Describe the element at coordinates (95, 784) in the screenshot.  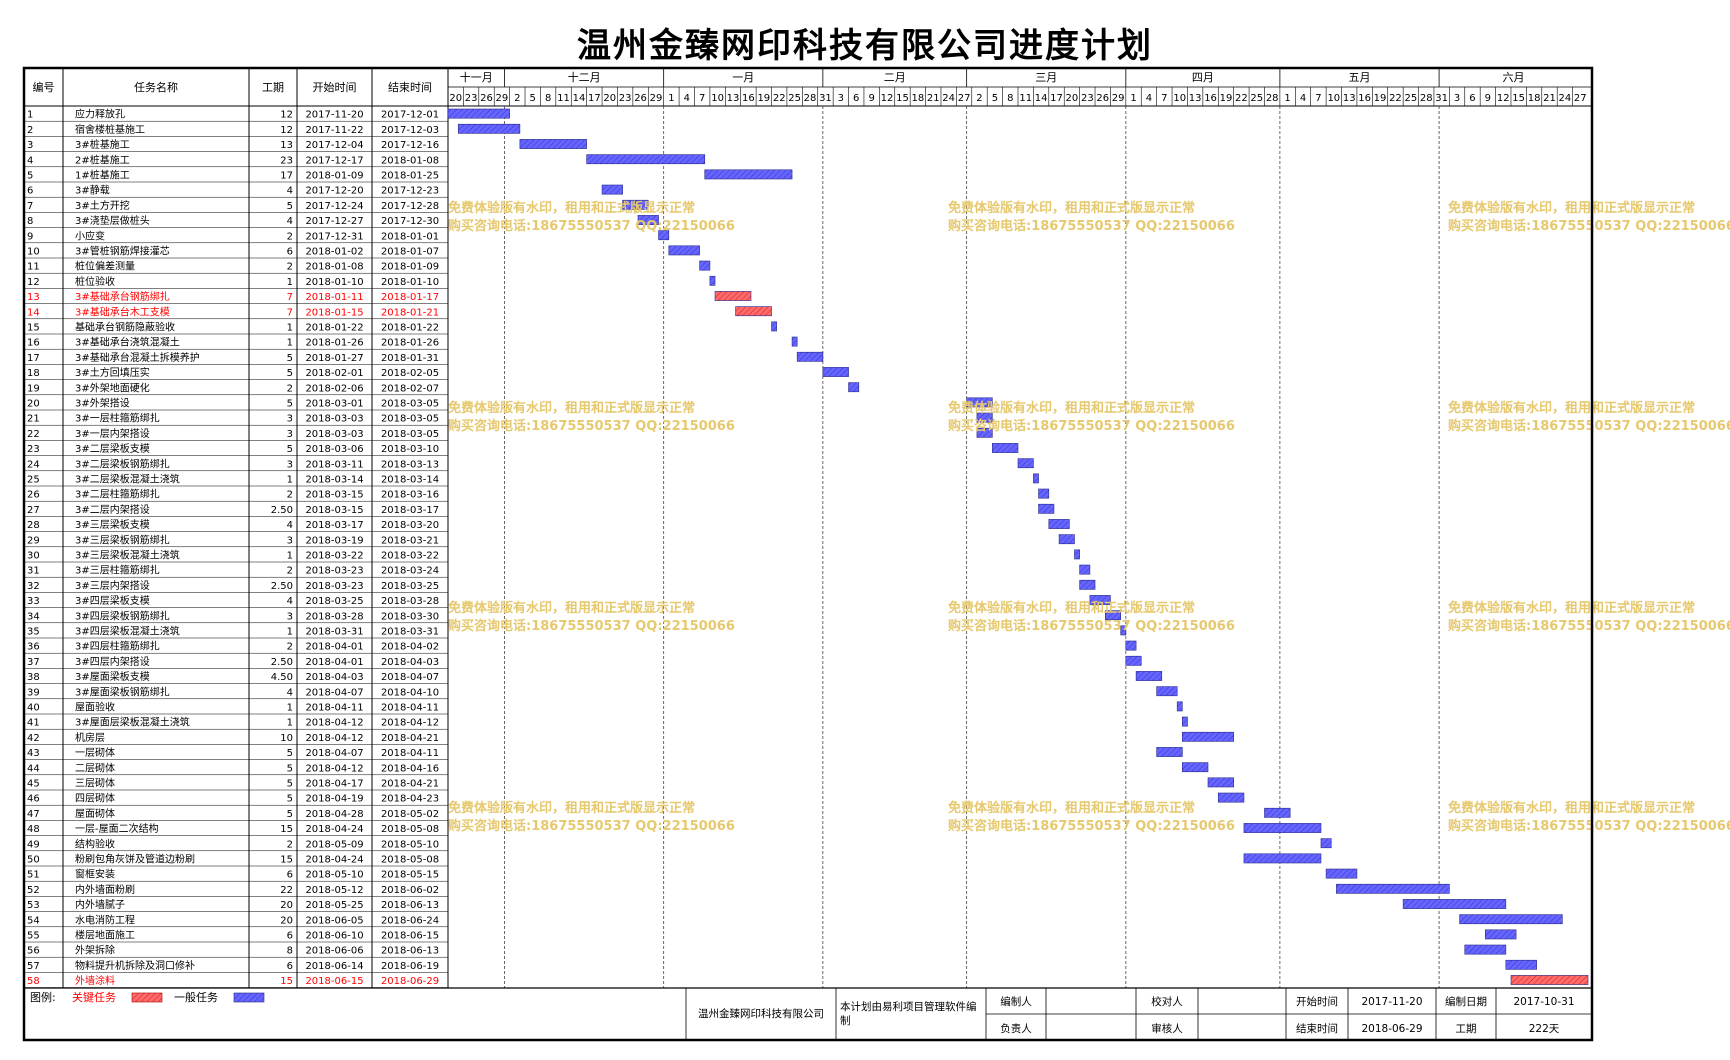
I see `task-name: 三层砌体` at that location.